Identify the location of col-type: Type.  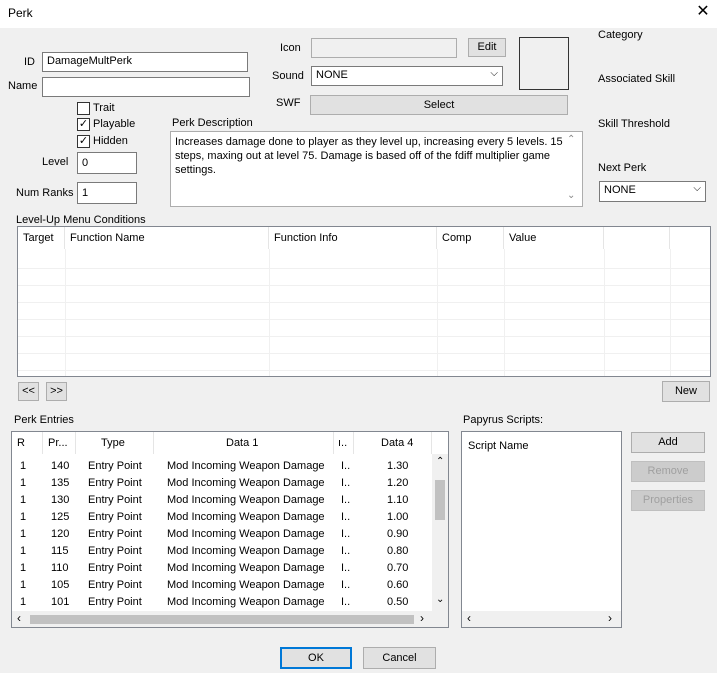
(115, 443).